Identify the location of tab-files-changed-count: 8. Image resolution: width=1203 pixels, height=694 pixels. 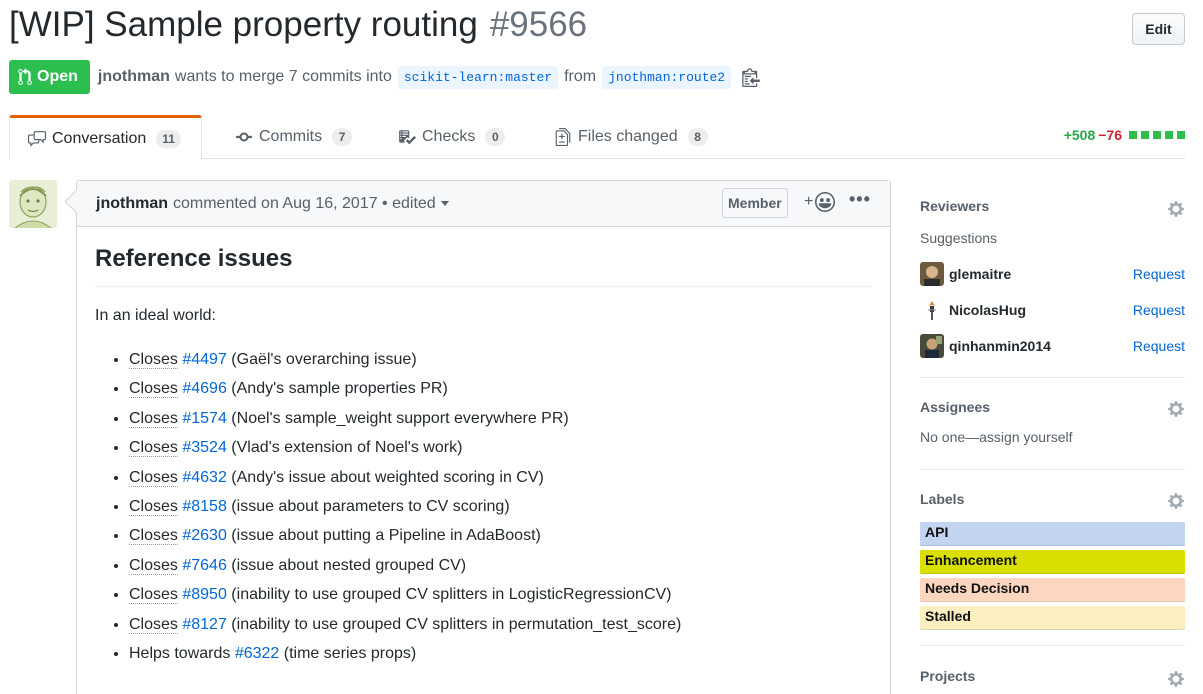
(697, 137).